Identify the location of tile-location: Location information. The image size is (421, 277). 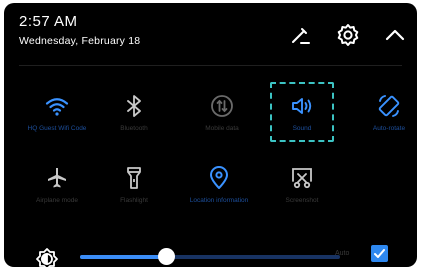
(219, 195).